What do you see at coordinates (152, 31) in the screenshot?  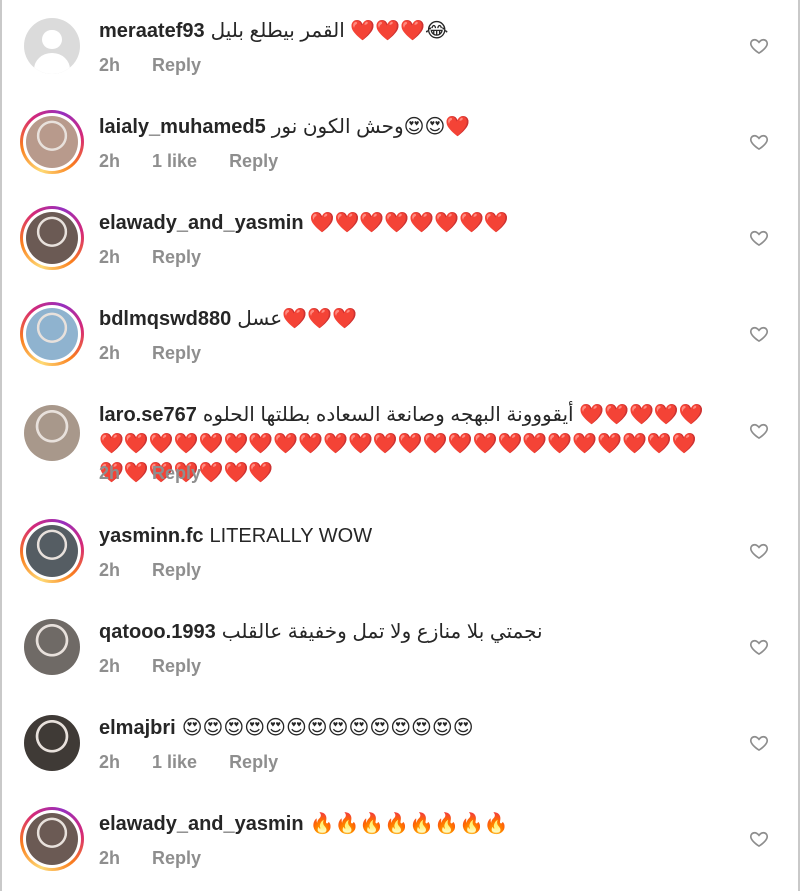 I see `comment-username: meraatef93` at bounding box center [152, 31].